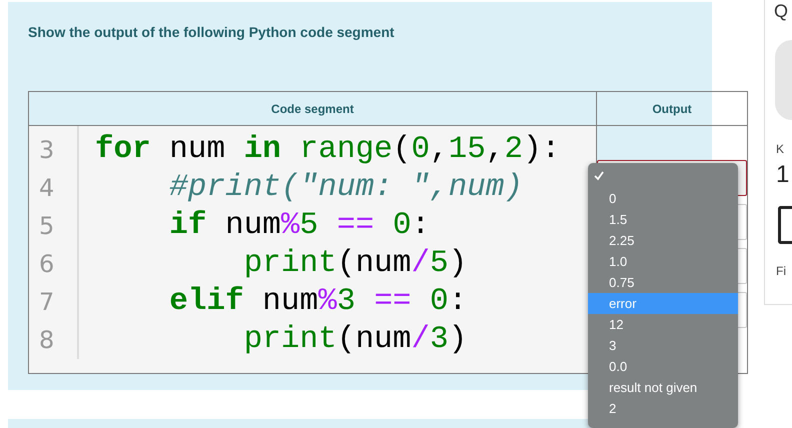 This screenshot has height=428, width=792. Describe the element at coordinates (47, 226) in the screenshot. I see `line-number: 5` at that location.